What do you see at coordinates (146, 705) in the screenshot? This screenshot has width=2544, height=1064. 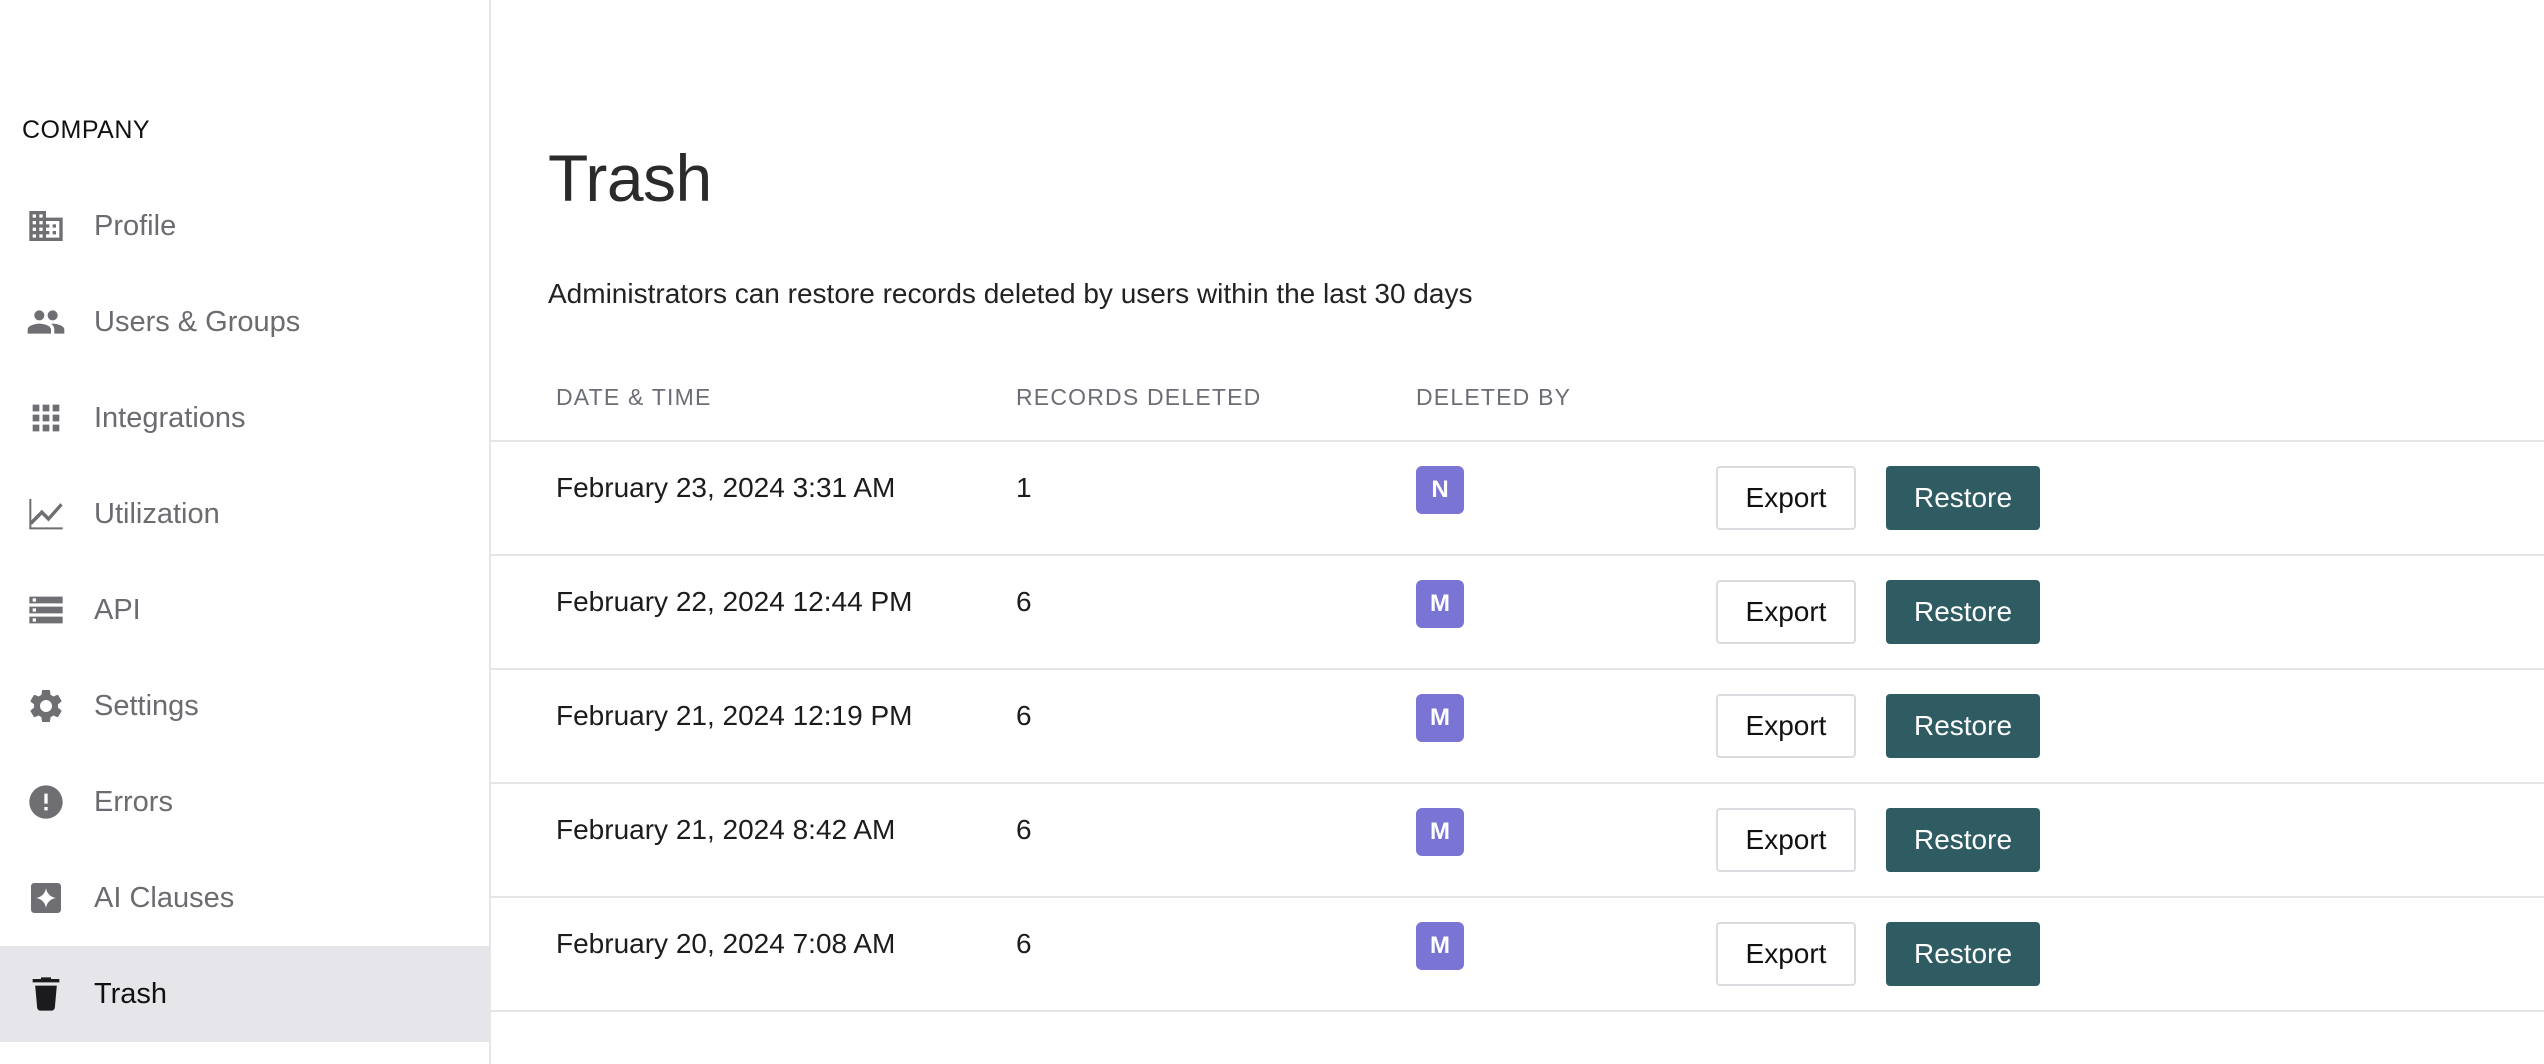 I see `sidebar-item-label: Settings` at bounding box center [146, 705].